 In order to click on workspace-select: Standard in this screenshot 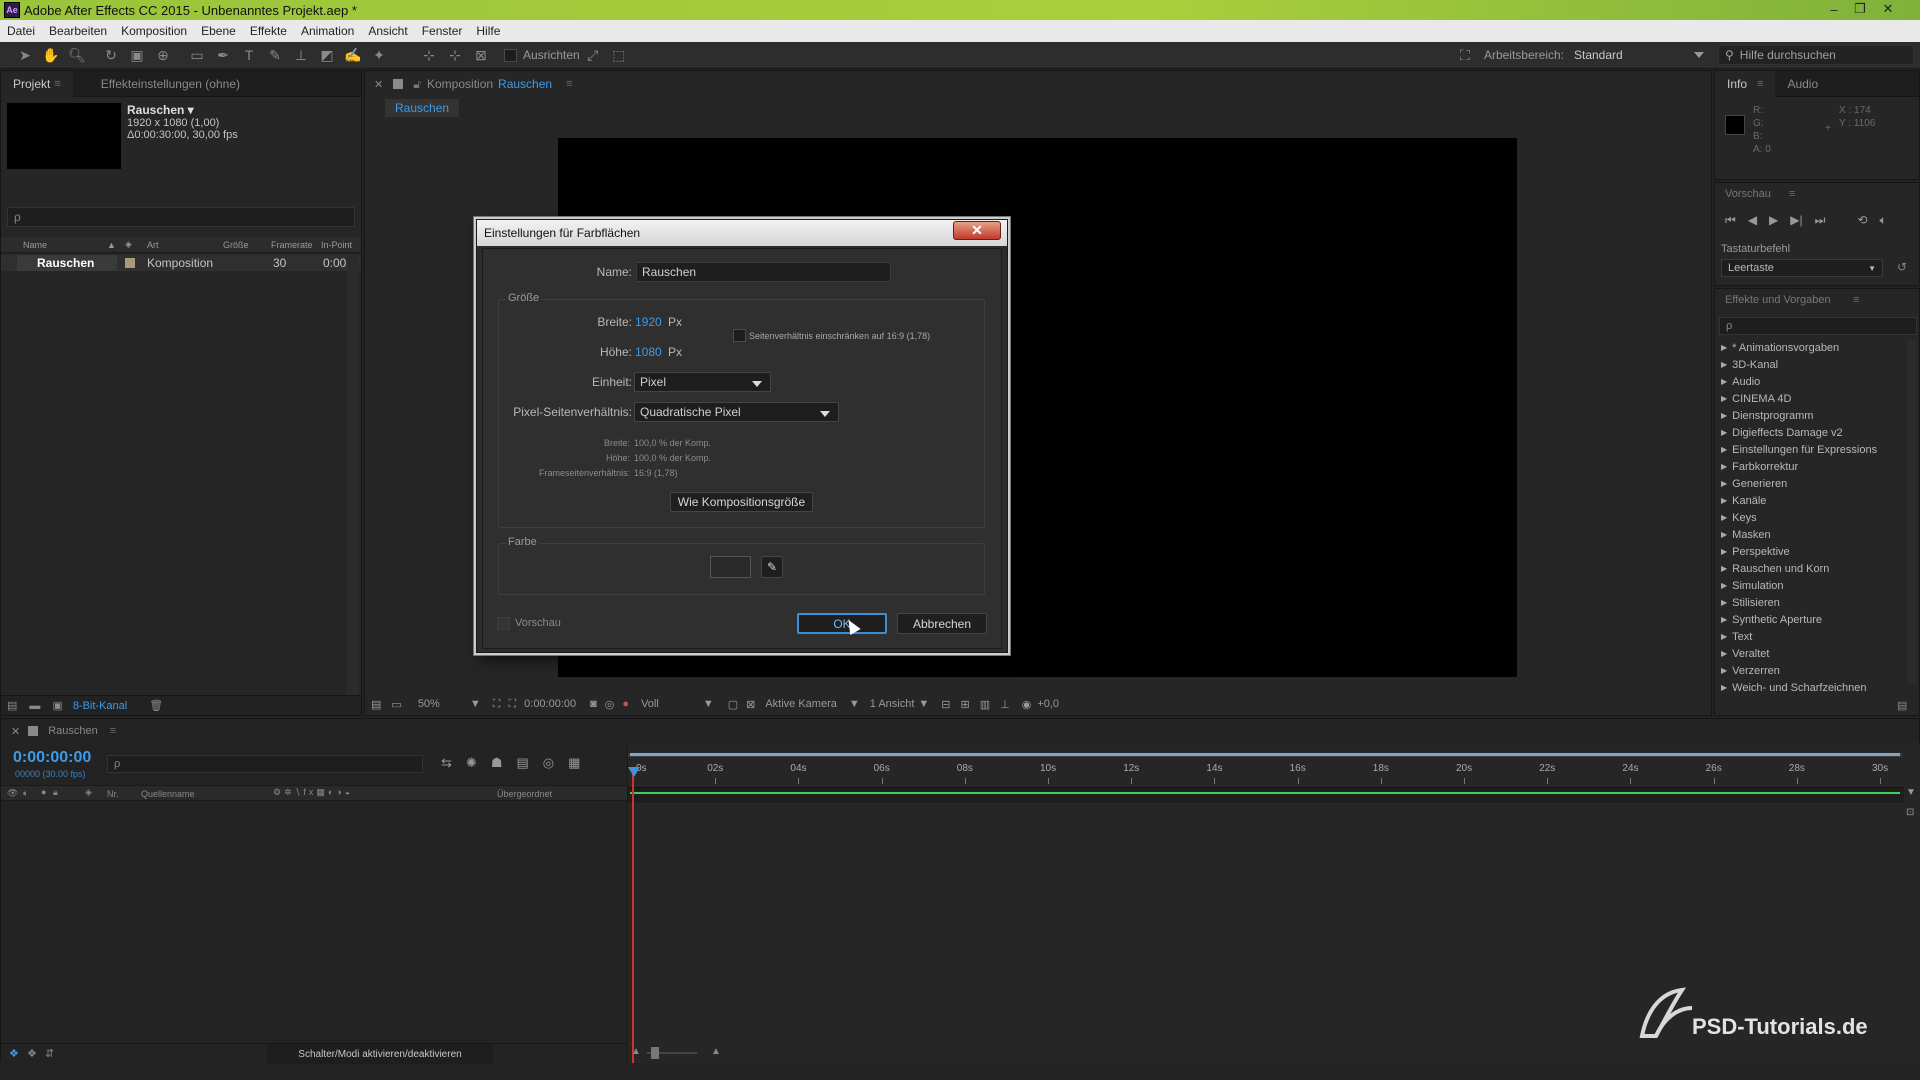, I will do `click(1639, 55)`.